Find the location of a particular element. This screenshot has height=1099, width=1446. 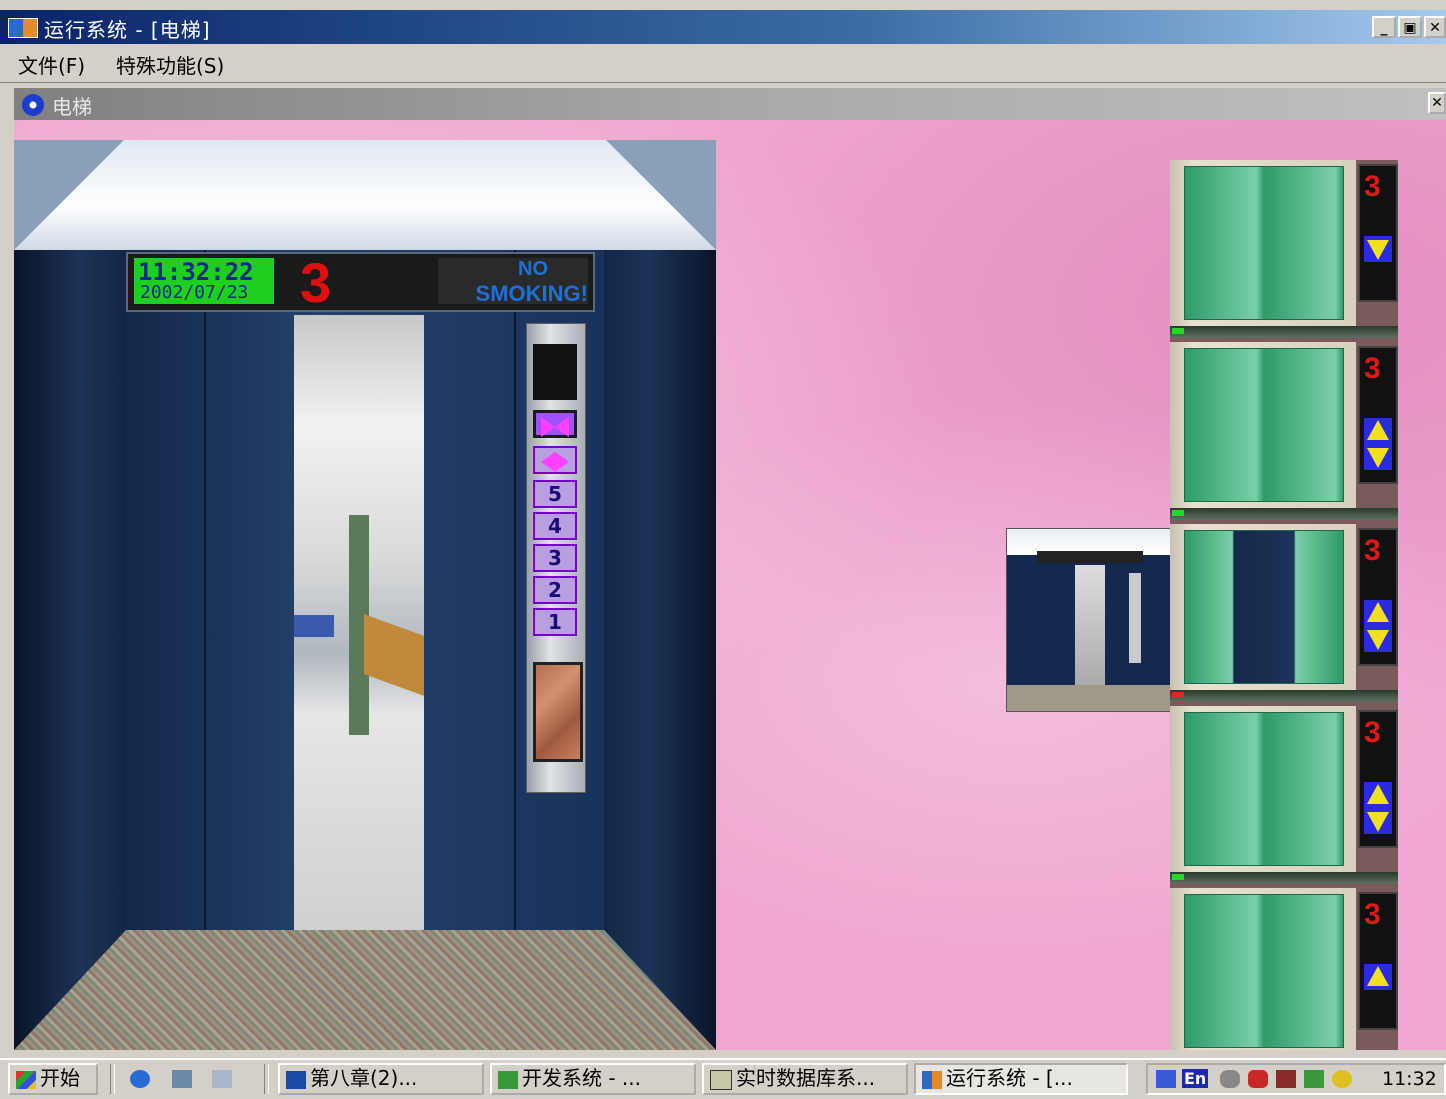

landing-floor-4: 3 is located at coordinates (1284, 432).